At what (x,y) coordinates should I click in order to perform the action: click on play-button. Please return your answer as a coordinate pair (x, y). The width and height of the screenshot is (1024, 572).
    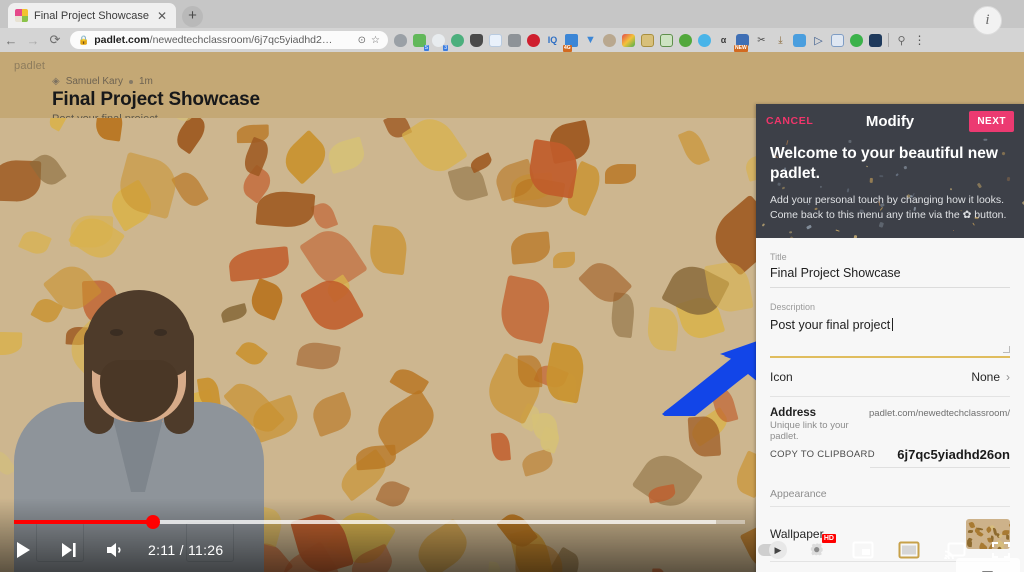
    Looking at the image, I should click on (23, 550).